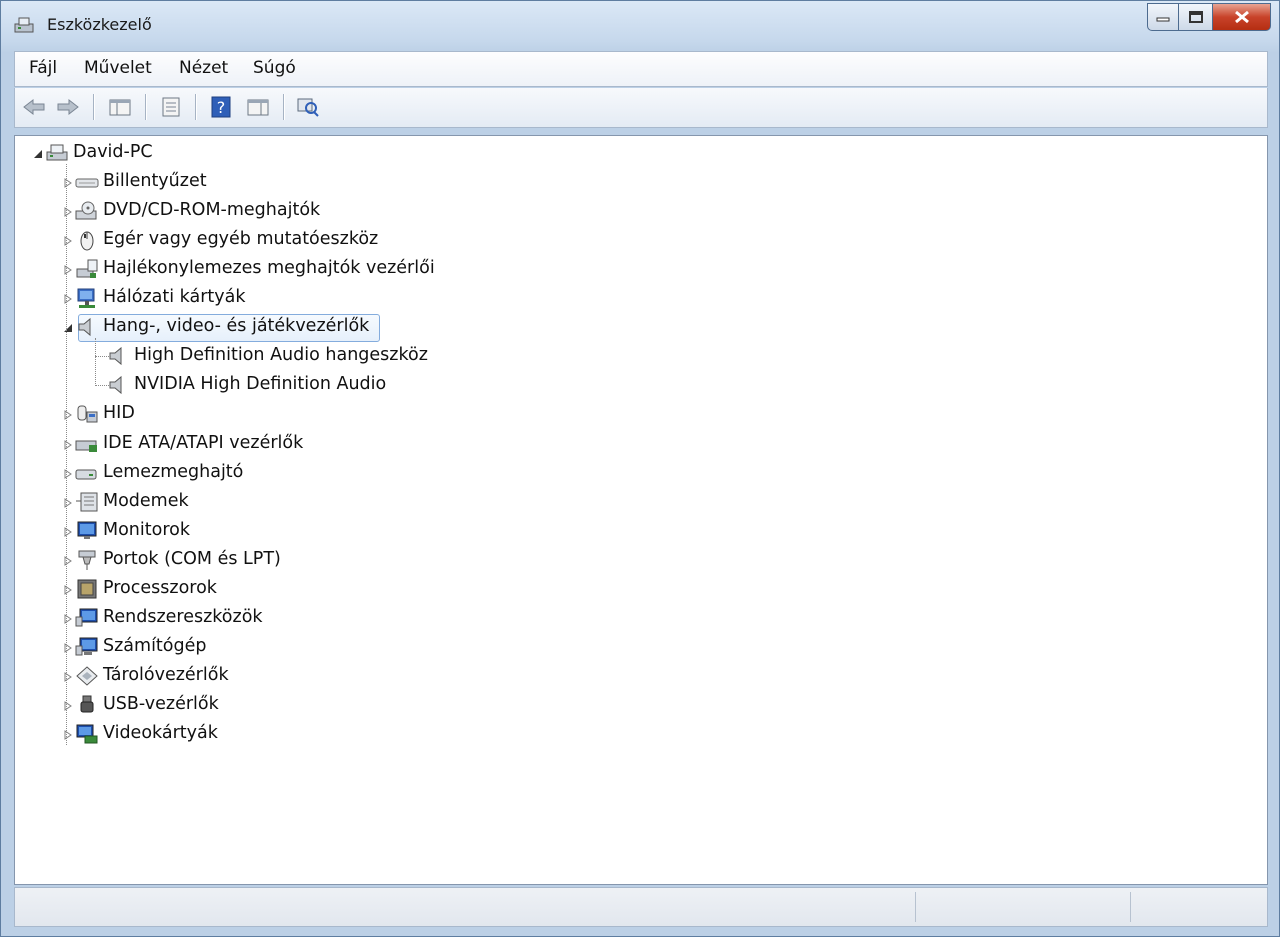  Describe the element at coordinates (281, 355) in the screenshot. I see `tree-node-label: High Definition Audio hangeszköz` at that location.